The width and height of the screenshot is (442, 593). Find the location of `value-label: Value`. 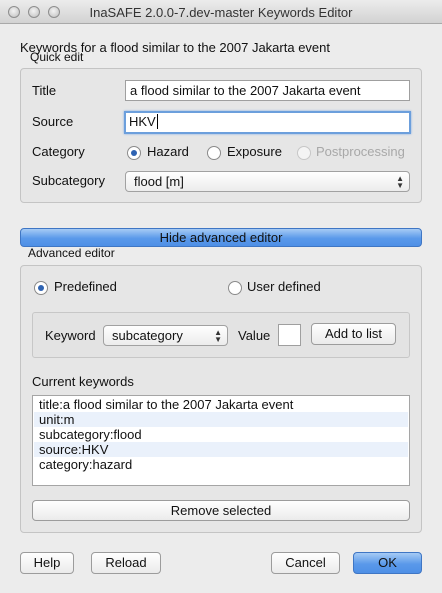

value-label: Value is located at coordinates (254, 335).